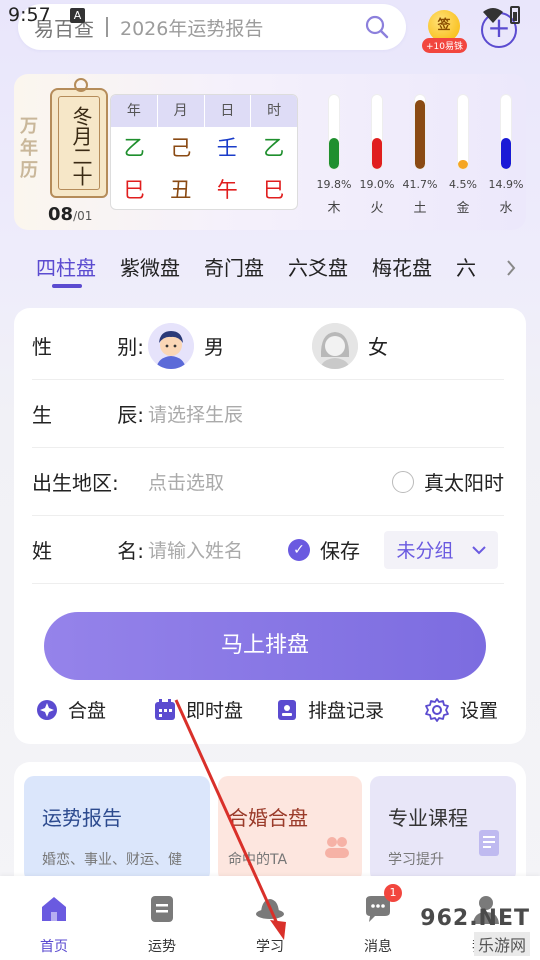 This screenshot has width=540, height=960. I want to click on gender-male-option: 男, so click(186, 345).